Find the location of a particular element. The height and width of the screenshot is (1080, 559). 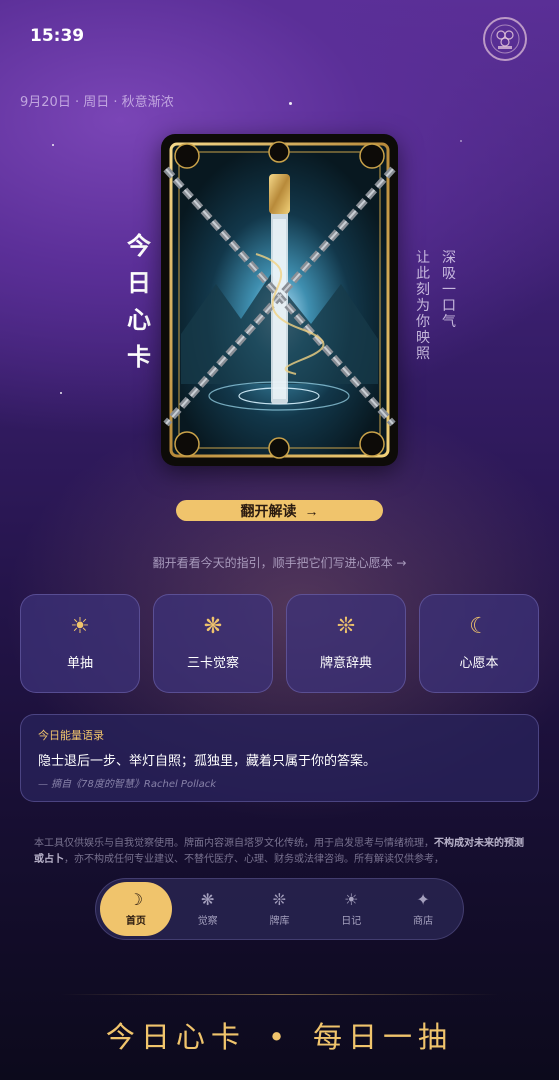

nav-card-library: ❊ 牌库 is located at coordinates (280, 909).